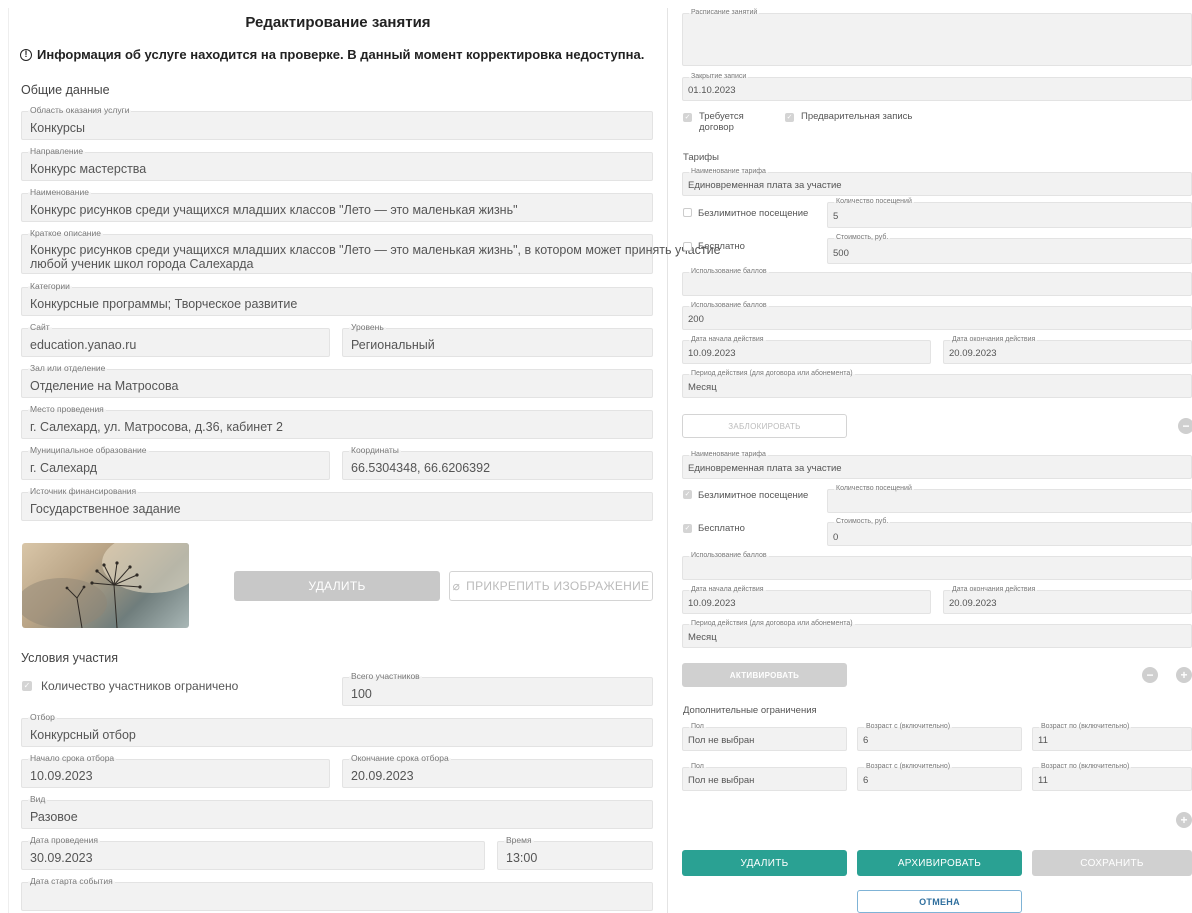  I want to click on name-label: Наименование, so click(59, 192).